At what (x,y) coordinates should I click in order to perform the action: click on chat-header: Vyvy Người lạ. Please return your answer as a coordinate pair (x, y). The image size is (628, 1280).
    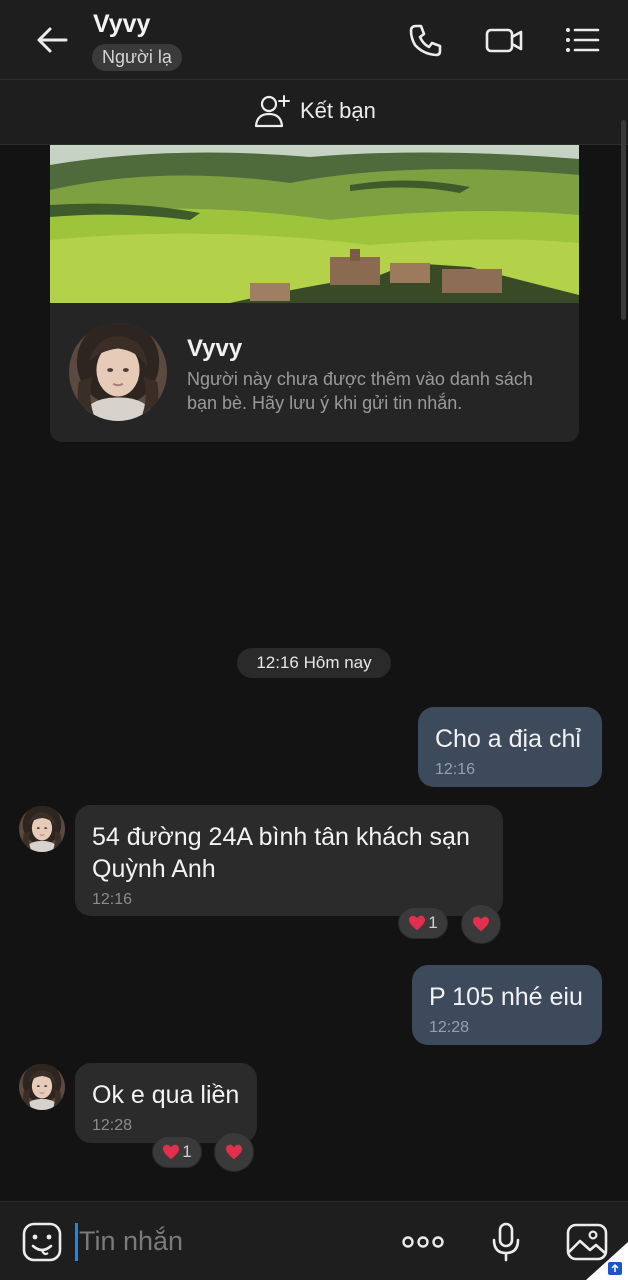
    Looking at the image, I should click on (314, 39).